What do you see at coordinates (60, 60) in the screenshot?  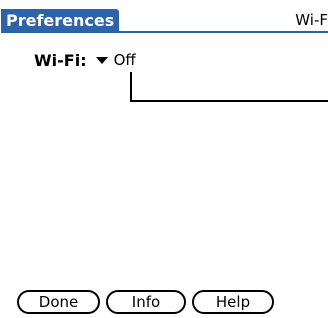 I see `wifi-label: Wi-Fi:` at bounding box center [60, 60].